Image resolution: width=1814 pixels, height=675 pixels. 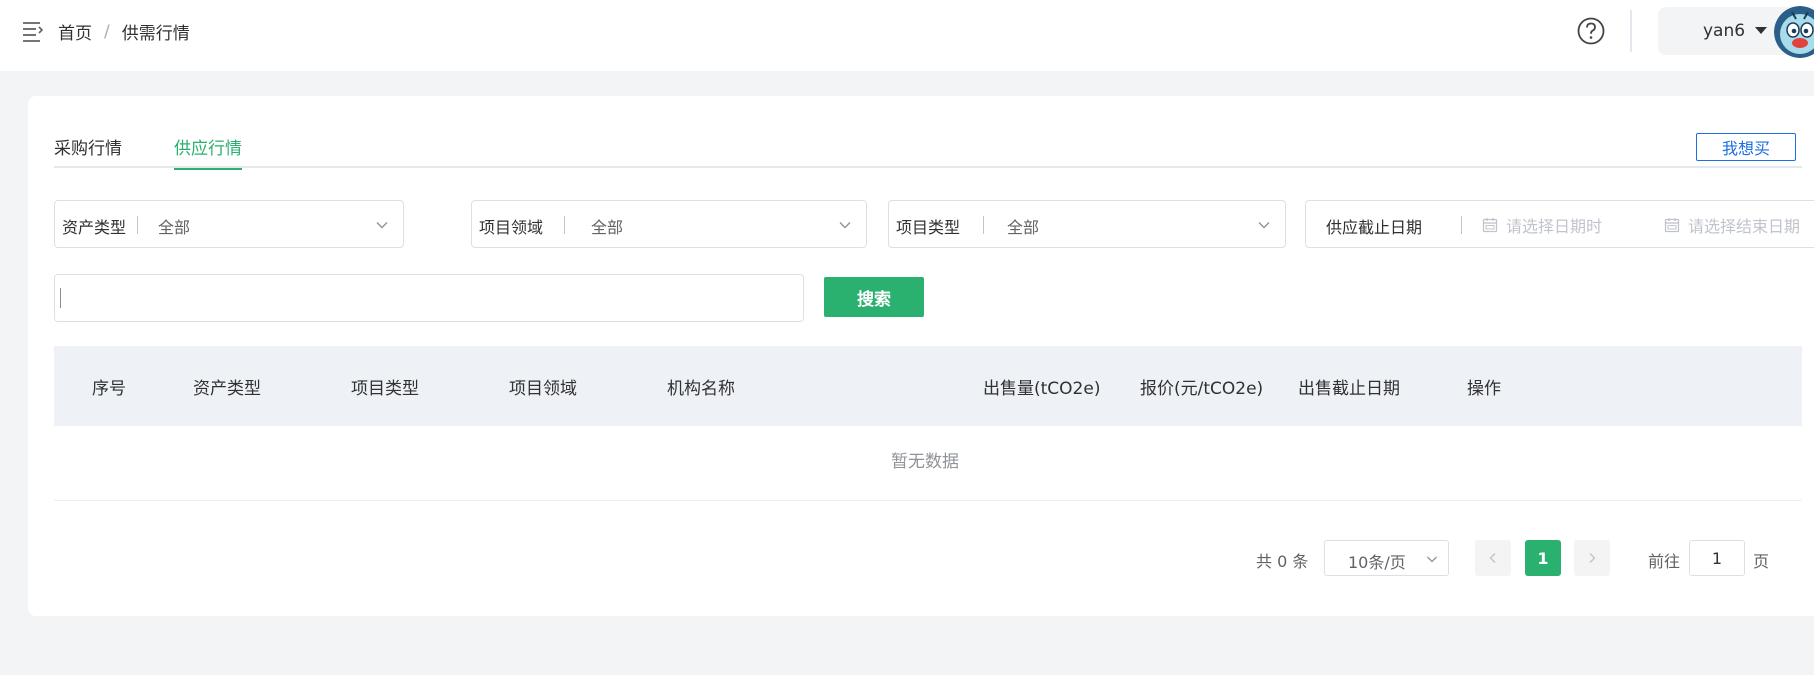 I want to click on want-buy-button: 我想买, so click(x=1746, y=147).